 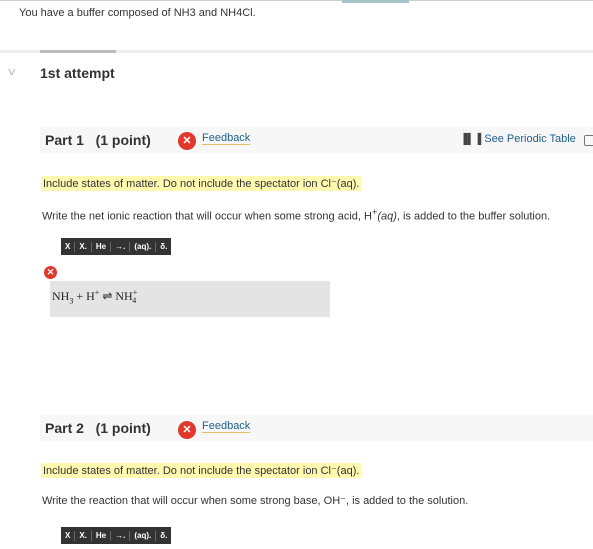 What do you see at coordinates (11, 72) in the screenshot?
I see `chevron-down-icon: v` at bounding box center [11, 72].